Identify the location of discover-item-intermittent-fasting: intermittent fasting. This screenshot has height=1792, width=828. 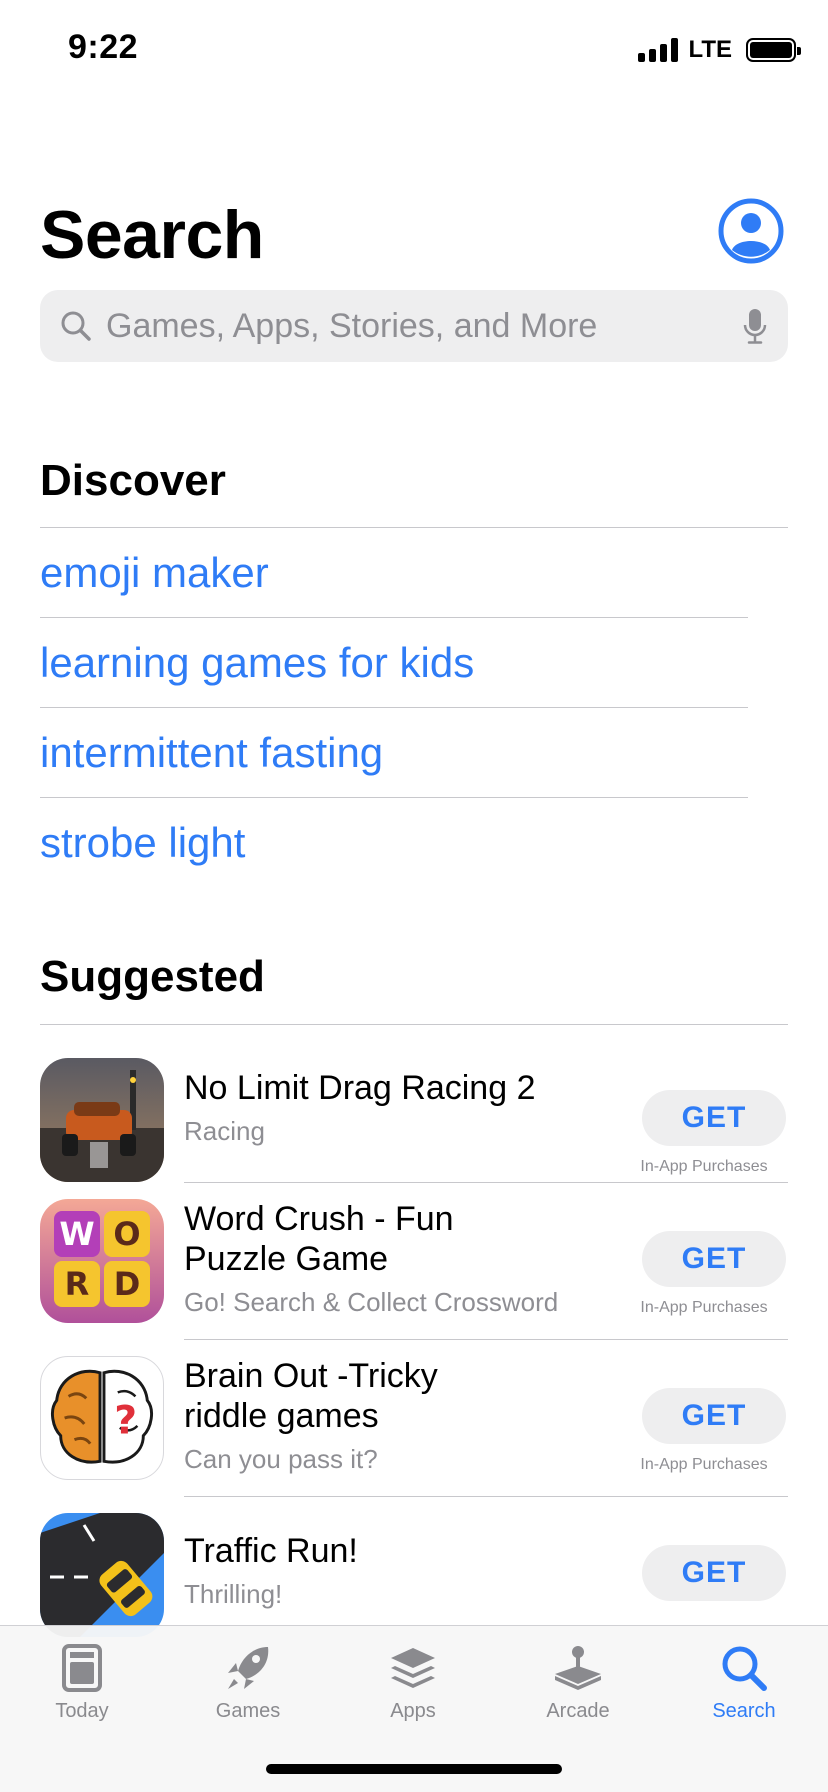
(394, 753).